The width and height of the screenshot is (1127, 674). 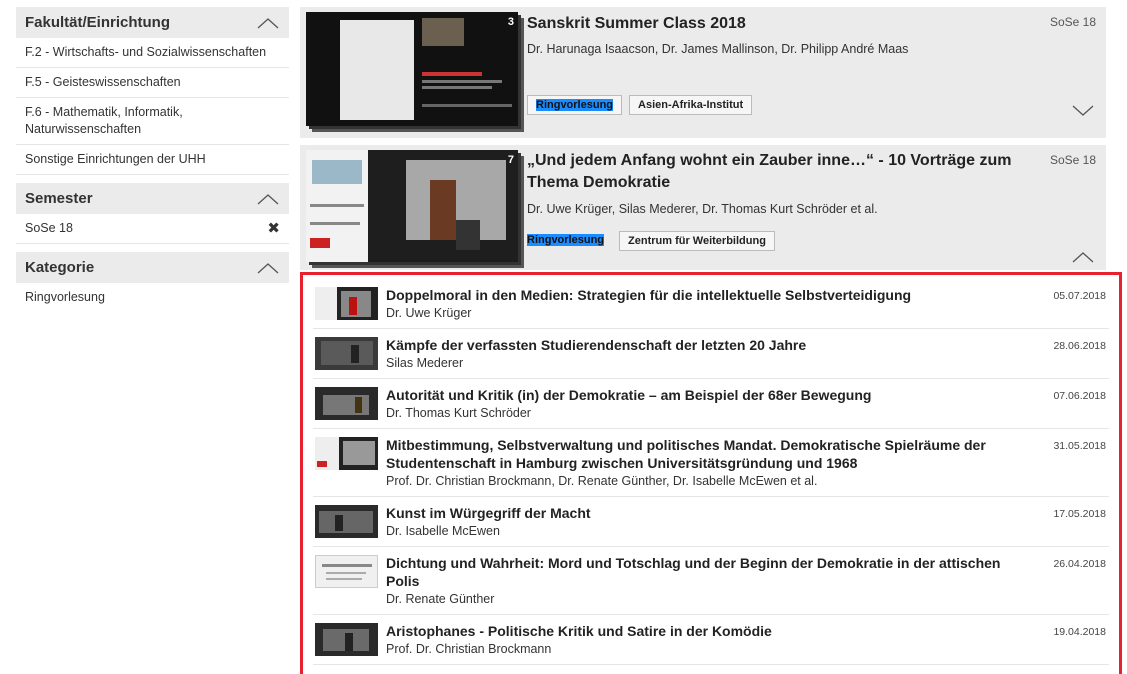 I want to click on badge-institution: Zentrum für Weiterbildung, so click(x=697, y=241).